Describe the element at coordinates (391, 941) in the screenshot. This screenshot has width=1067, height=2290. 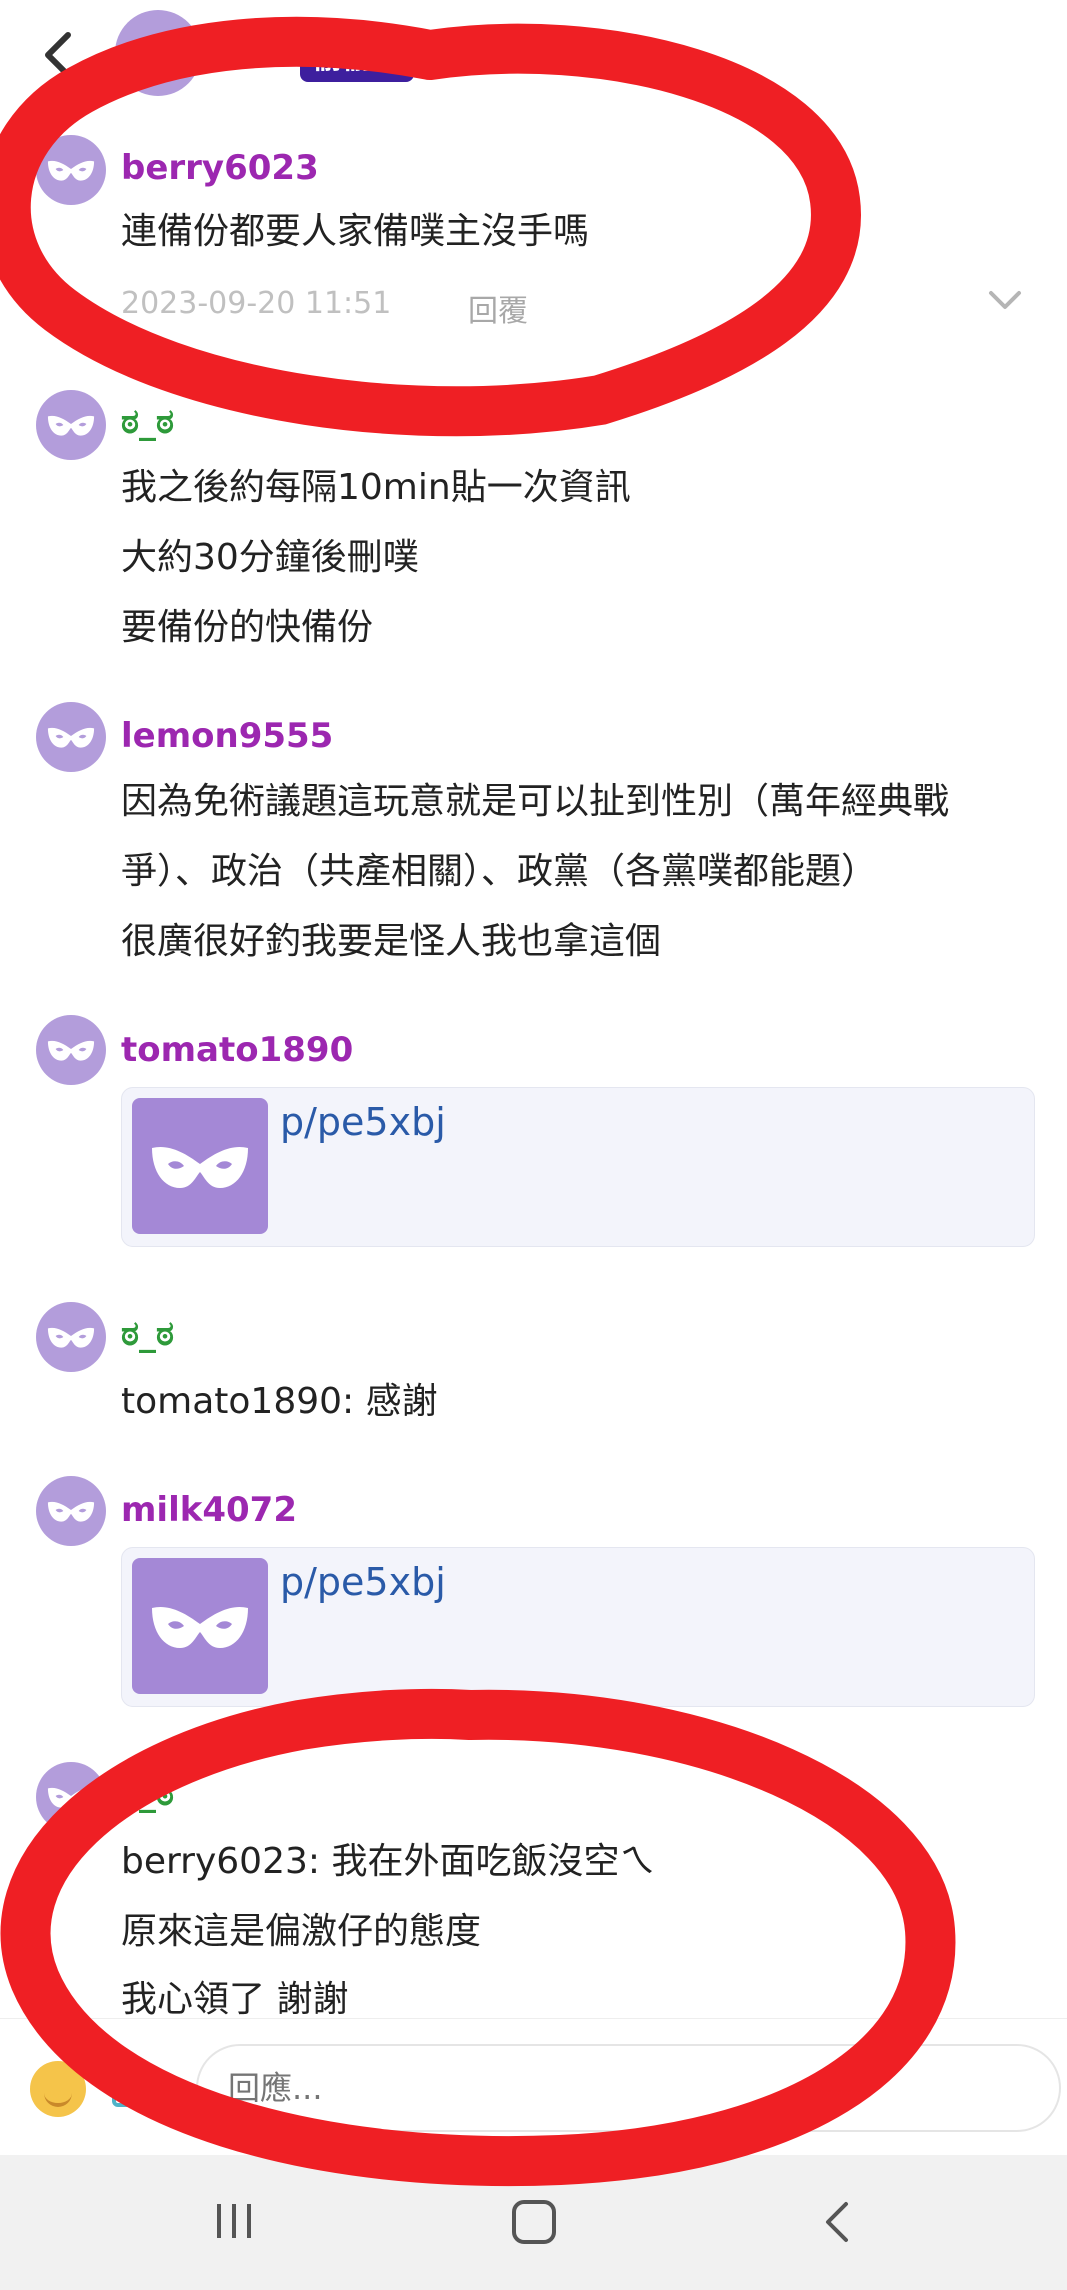
I see `comment-text: 很廣很好釣我要是怪人我也拿這個` at that location.